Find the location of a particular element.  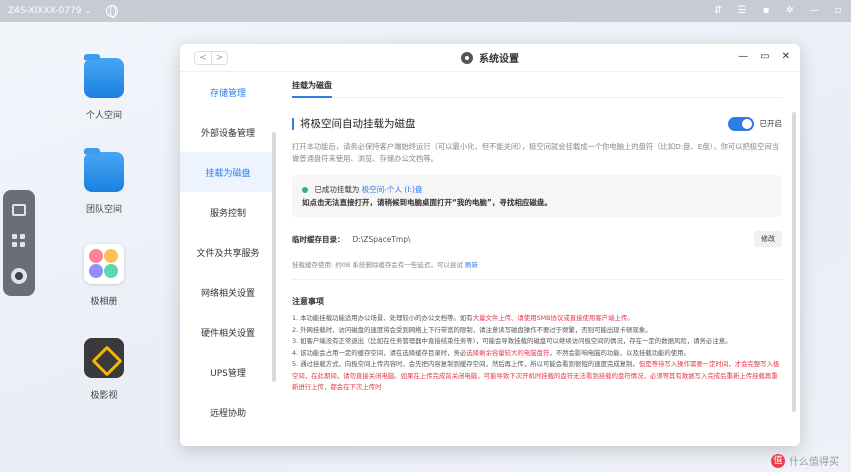

window-title-text: 系统设置 is located at coordinates (499, 59).